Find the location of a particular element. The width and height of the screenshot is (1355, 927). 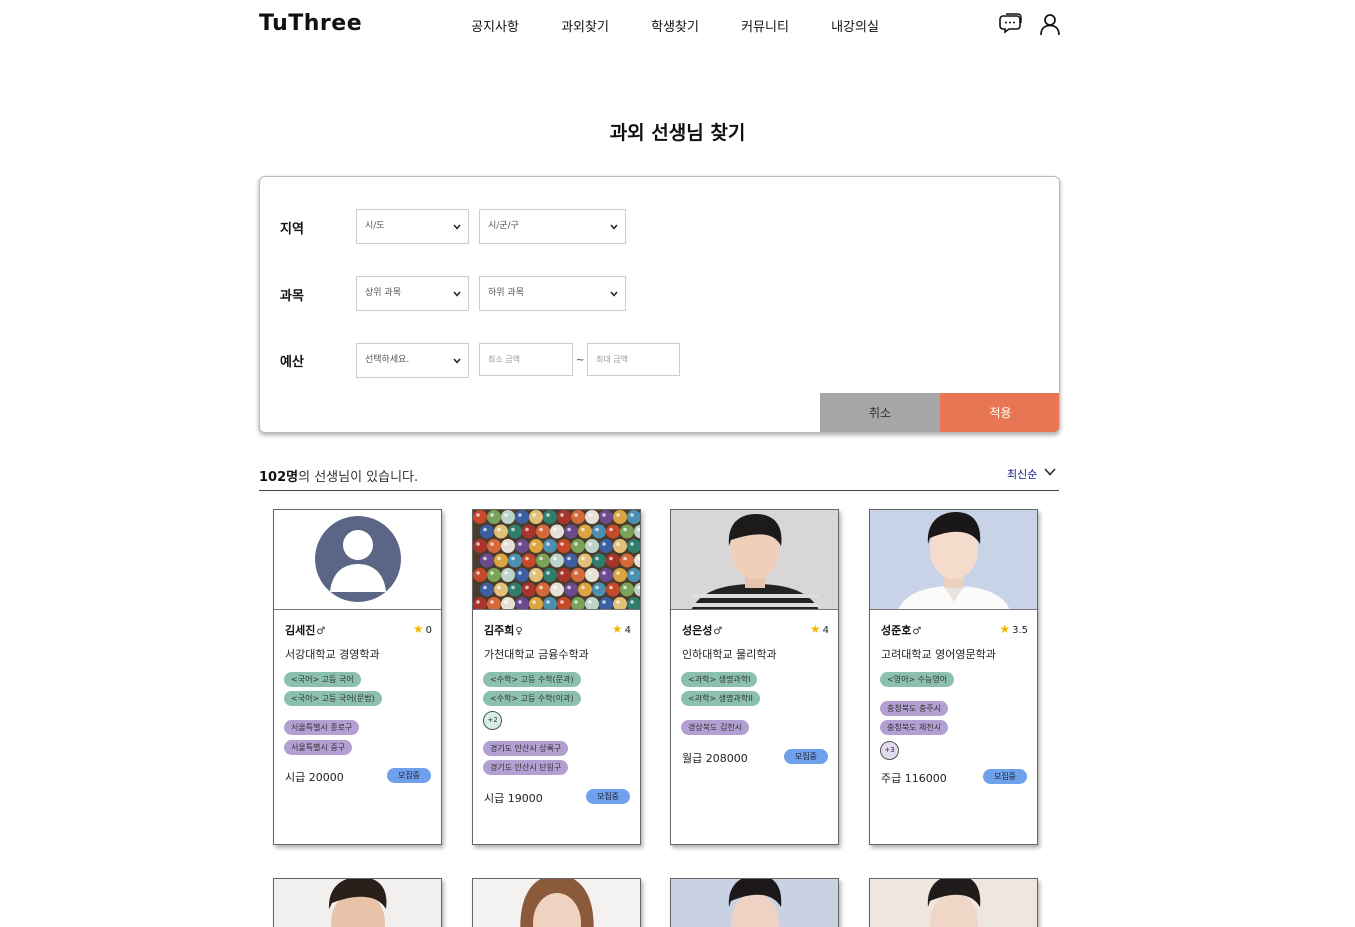

region-city-value: 시/도 is located at coordinates (375, 226).